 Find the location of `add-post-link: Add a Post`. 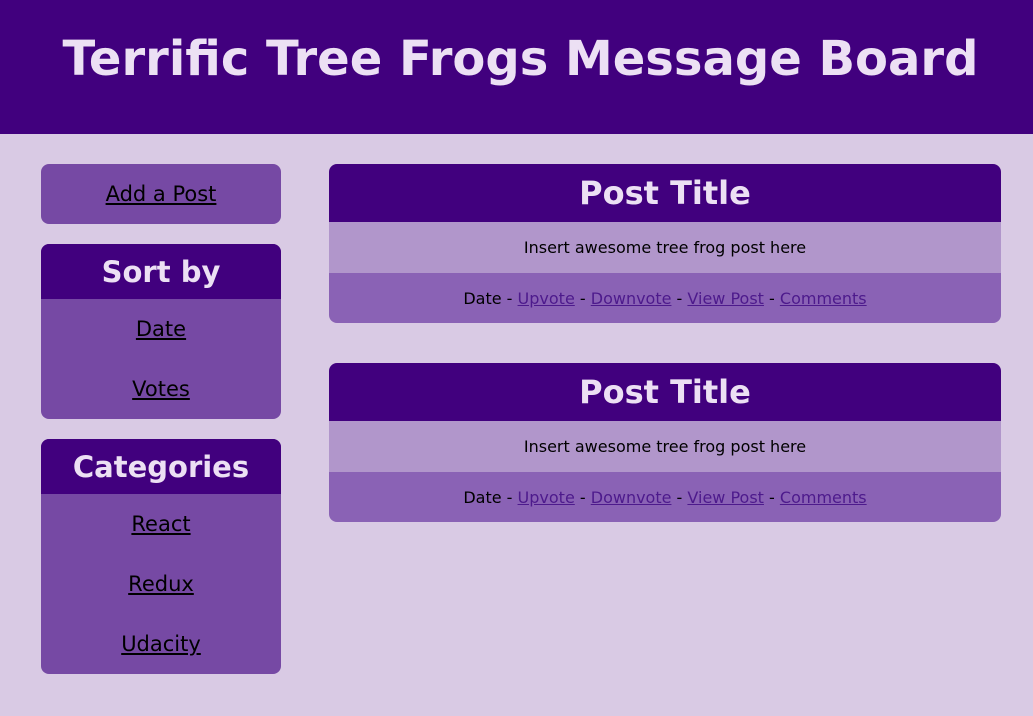

add-post-link: Add a Post is located at coordinates (161, 194).